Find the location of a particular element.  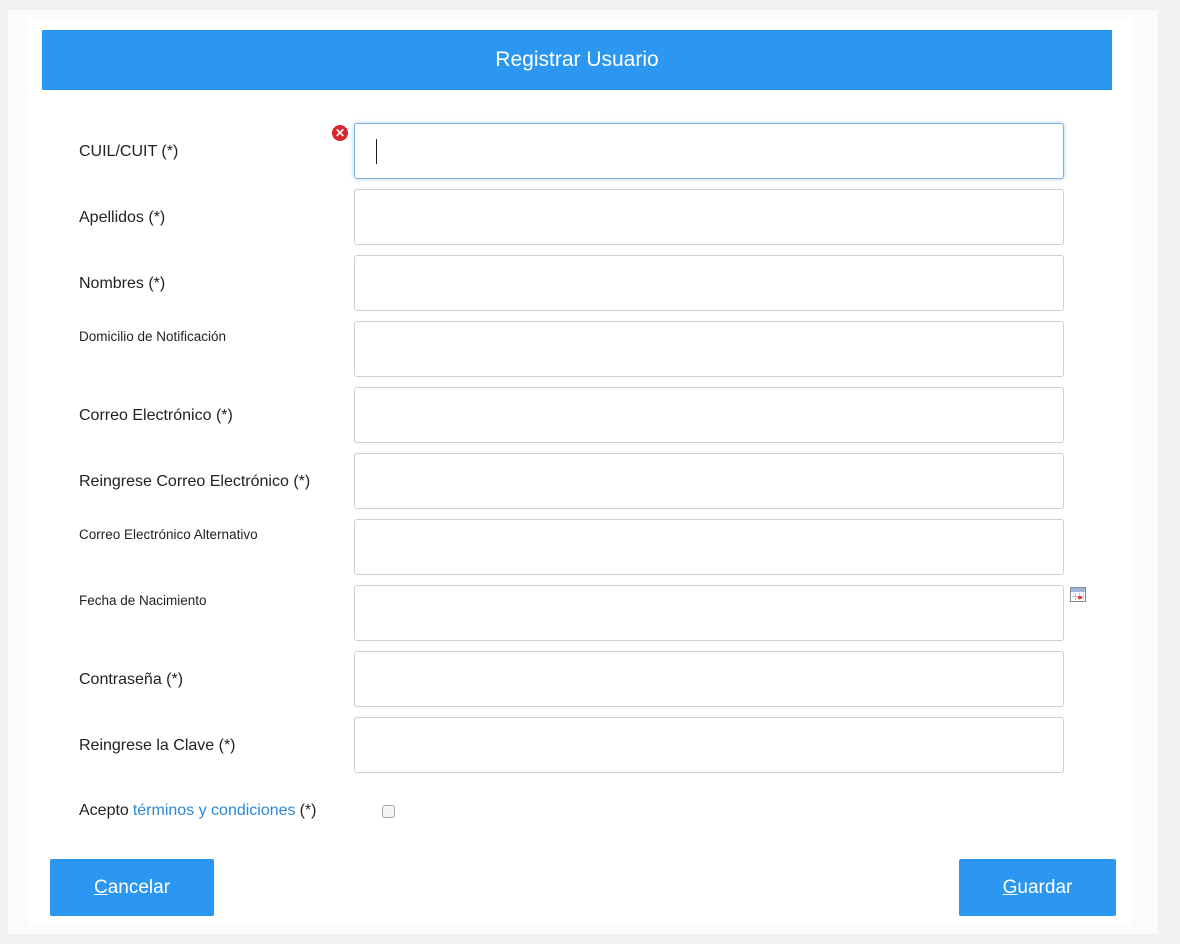

cancel-accesskey: C is located at coordinates (100, 887).